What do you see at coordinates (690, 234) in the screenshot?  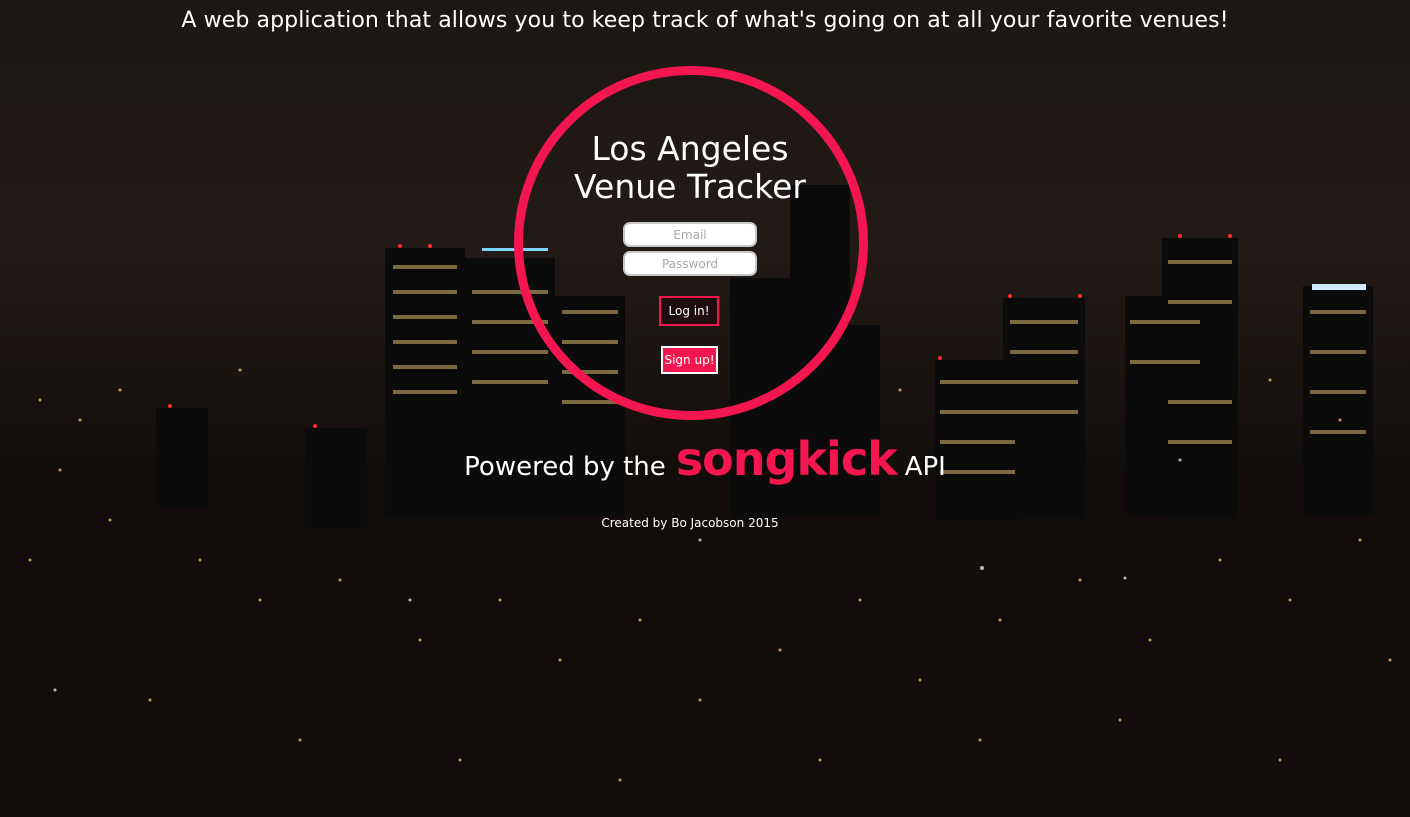 I see `email-field` at bounding box center [690, 234].